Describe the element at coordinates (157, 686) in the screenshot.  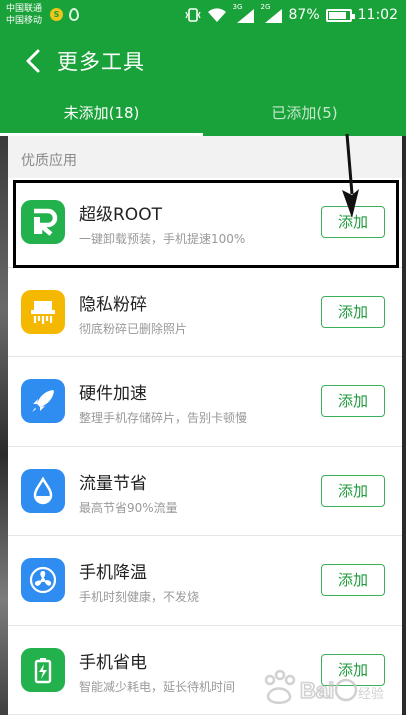
I see `item-description: 智能减少耗电，延长待机时间` at that location.